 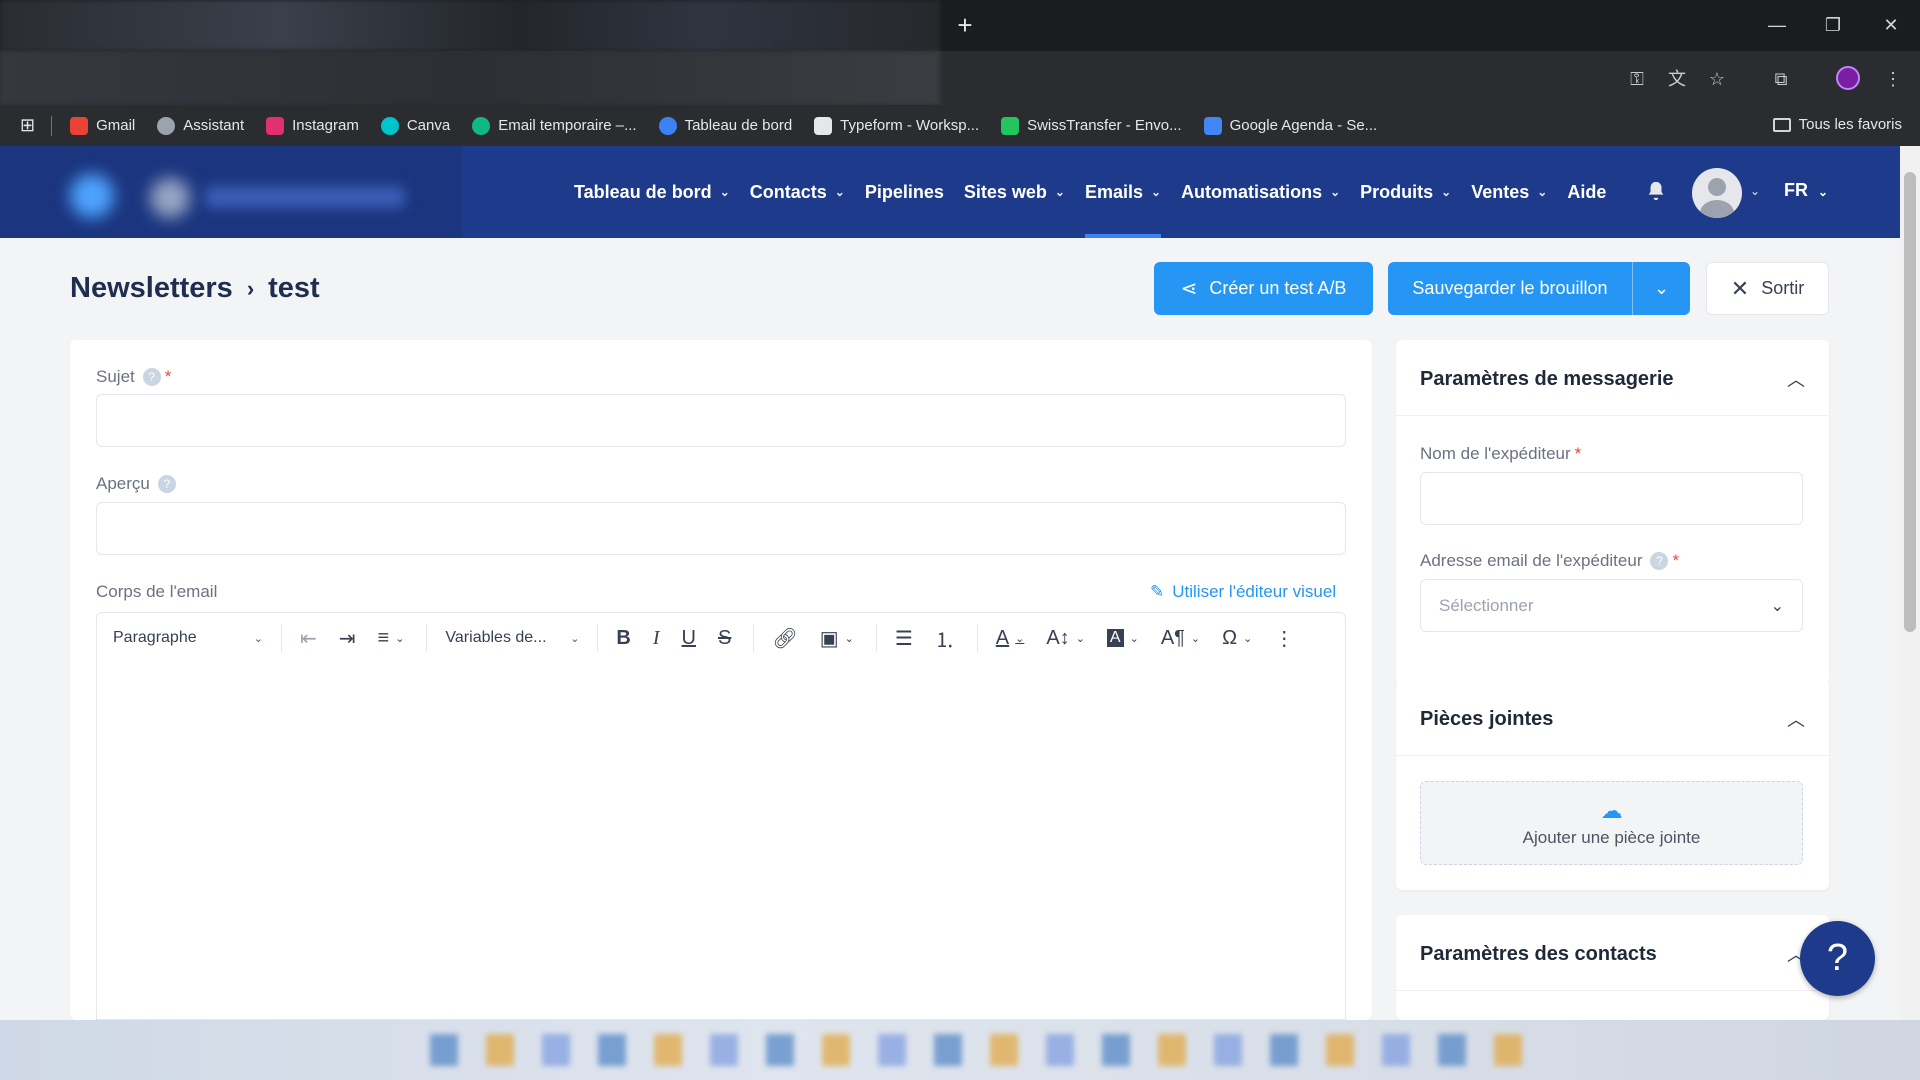 I want to click on nav-websites: Sites web ⌄, so click(x=1014, y=192).